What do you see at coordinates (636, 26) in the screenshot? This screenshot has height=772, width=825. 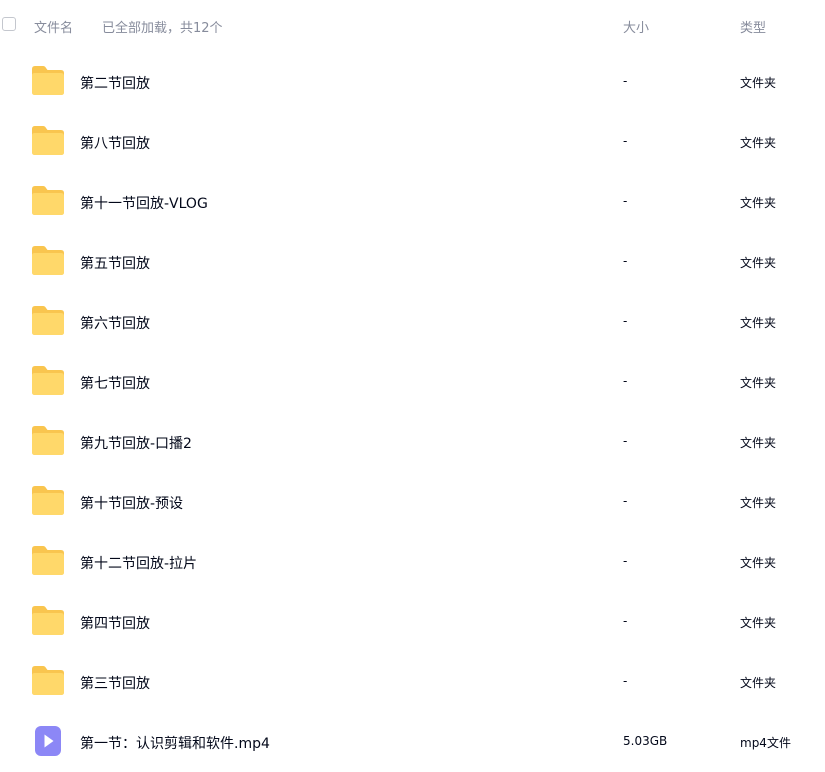 I see `column-header-size: 大小` at bounding box center [636, 26].